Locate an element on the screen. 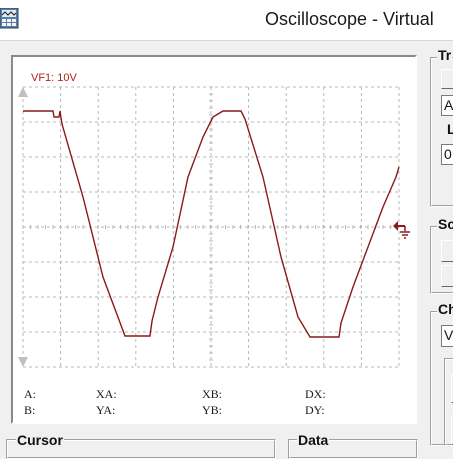 This screenshot has width=453, height=459. scale-down-button is located at coordinates (447, 276).